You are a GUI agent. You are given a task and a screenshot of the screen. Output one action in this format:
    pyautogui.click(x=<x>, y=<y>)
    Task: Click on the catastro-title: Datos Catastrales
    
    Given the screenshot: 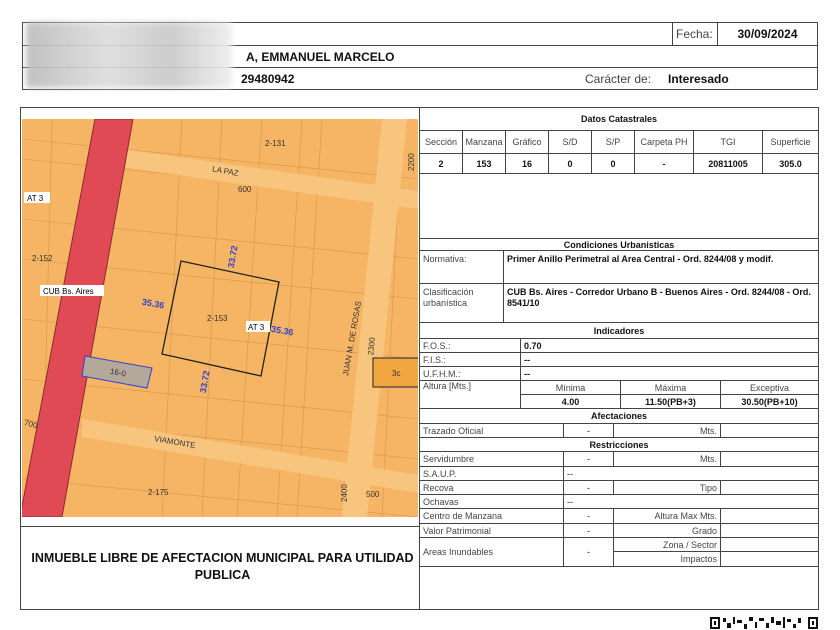 What is the action you would take?
    pyautogui.click(x=619, y=119)
    